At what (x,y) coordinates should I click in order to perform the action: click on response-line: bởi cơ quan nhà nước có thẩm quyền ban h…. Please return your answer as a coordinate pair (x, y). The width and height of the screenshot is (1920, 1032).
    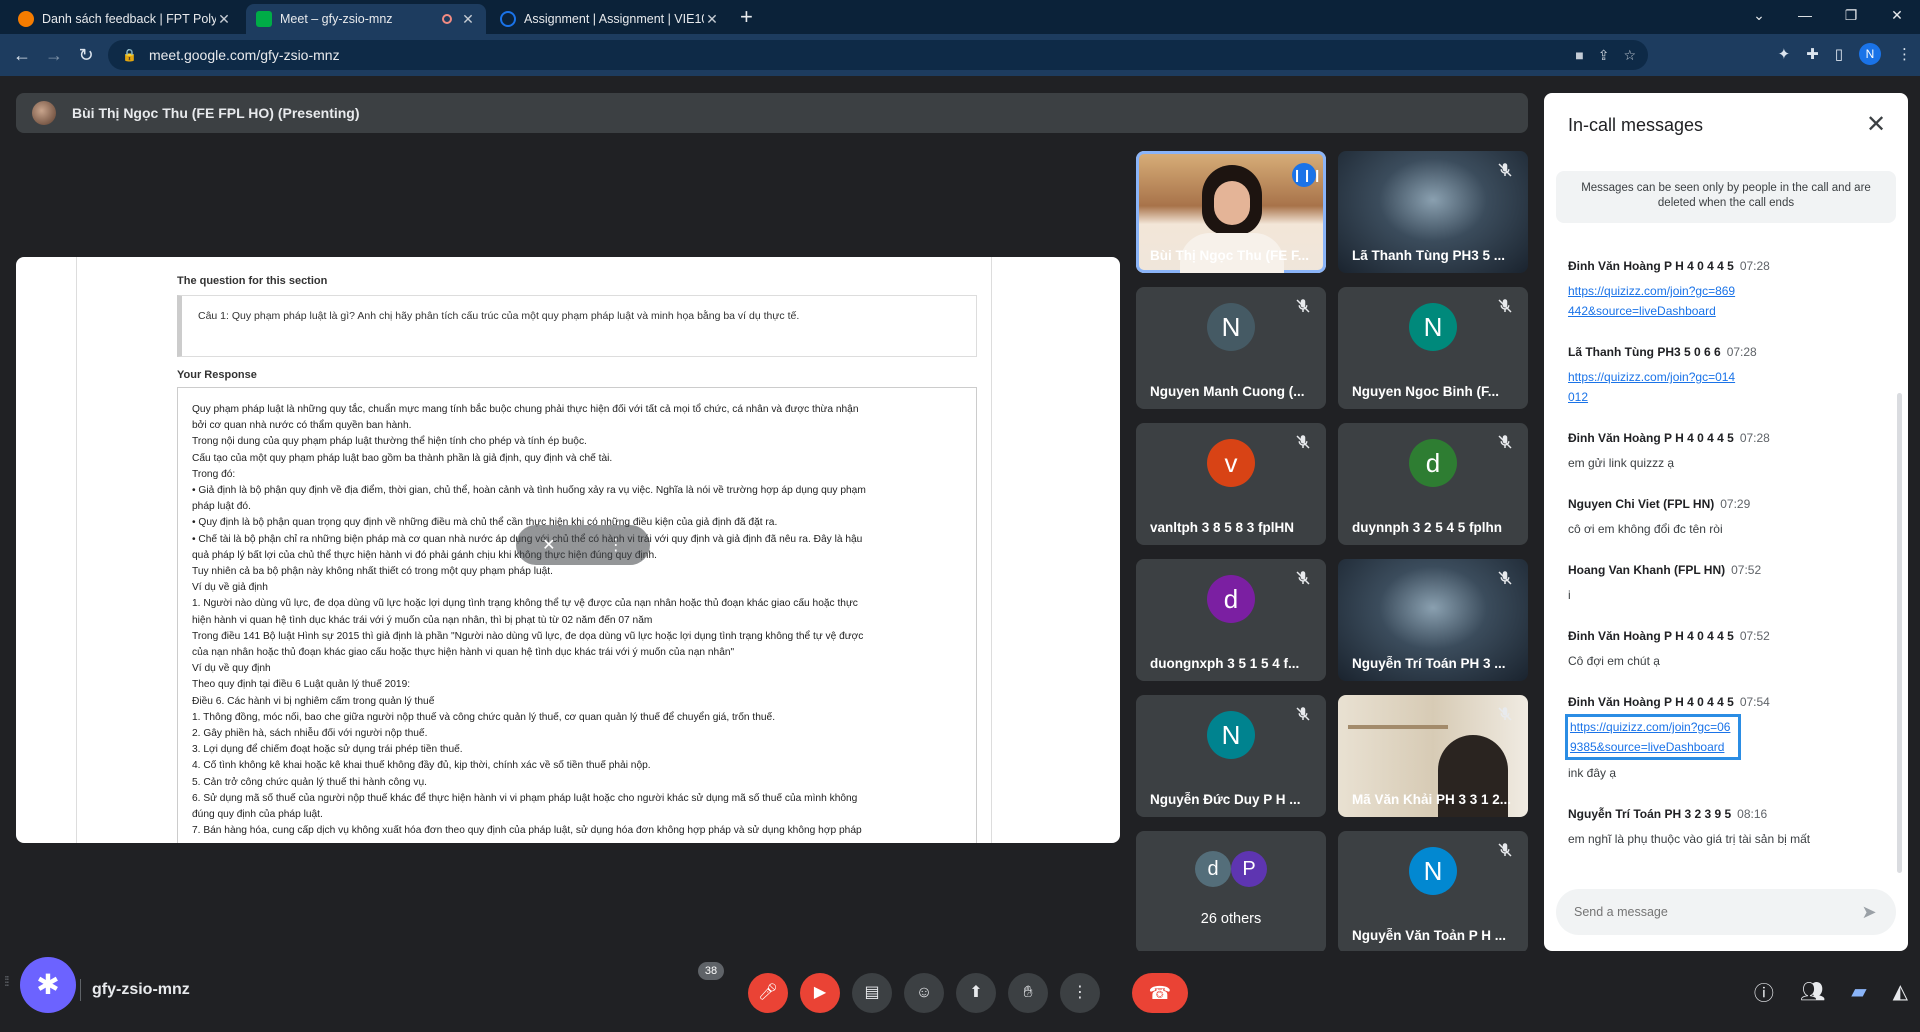
    Looking at the image, I should click on (302, 426).